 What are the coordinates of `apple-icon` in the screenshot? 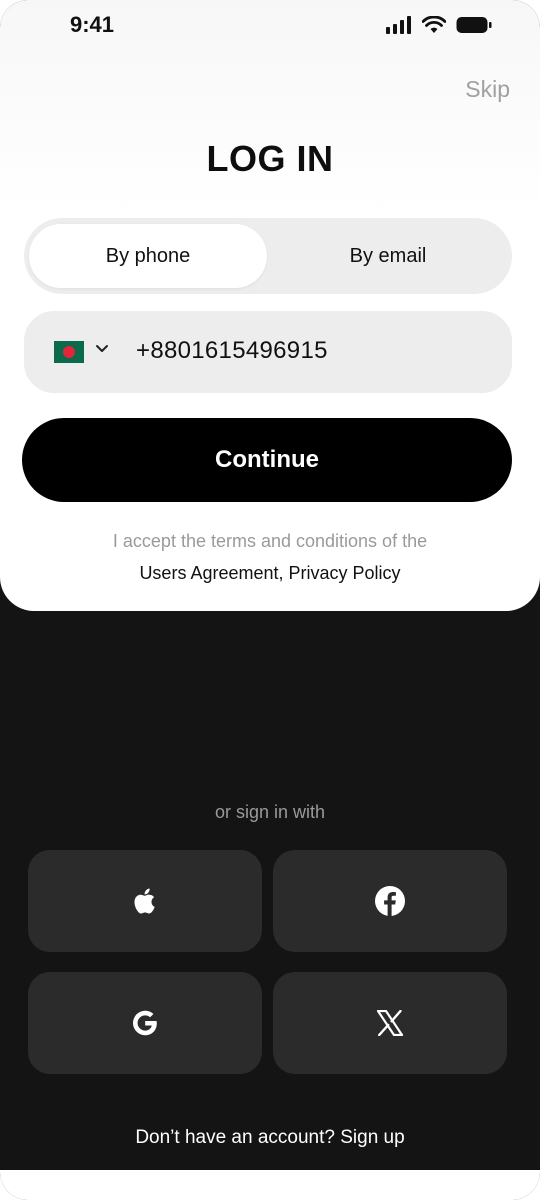 It's located at (144, 901).